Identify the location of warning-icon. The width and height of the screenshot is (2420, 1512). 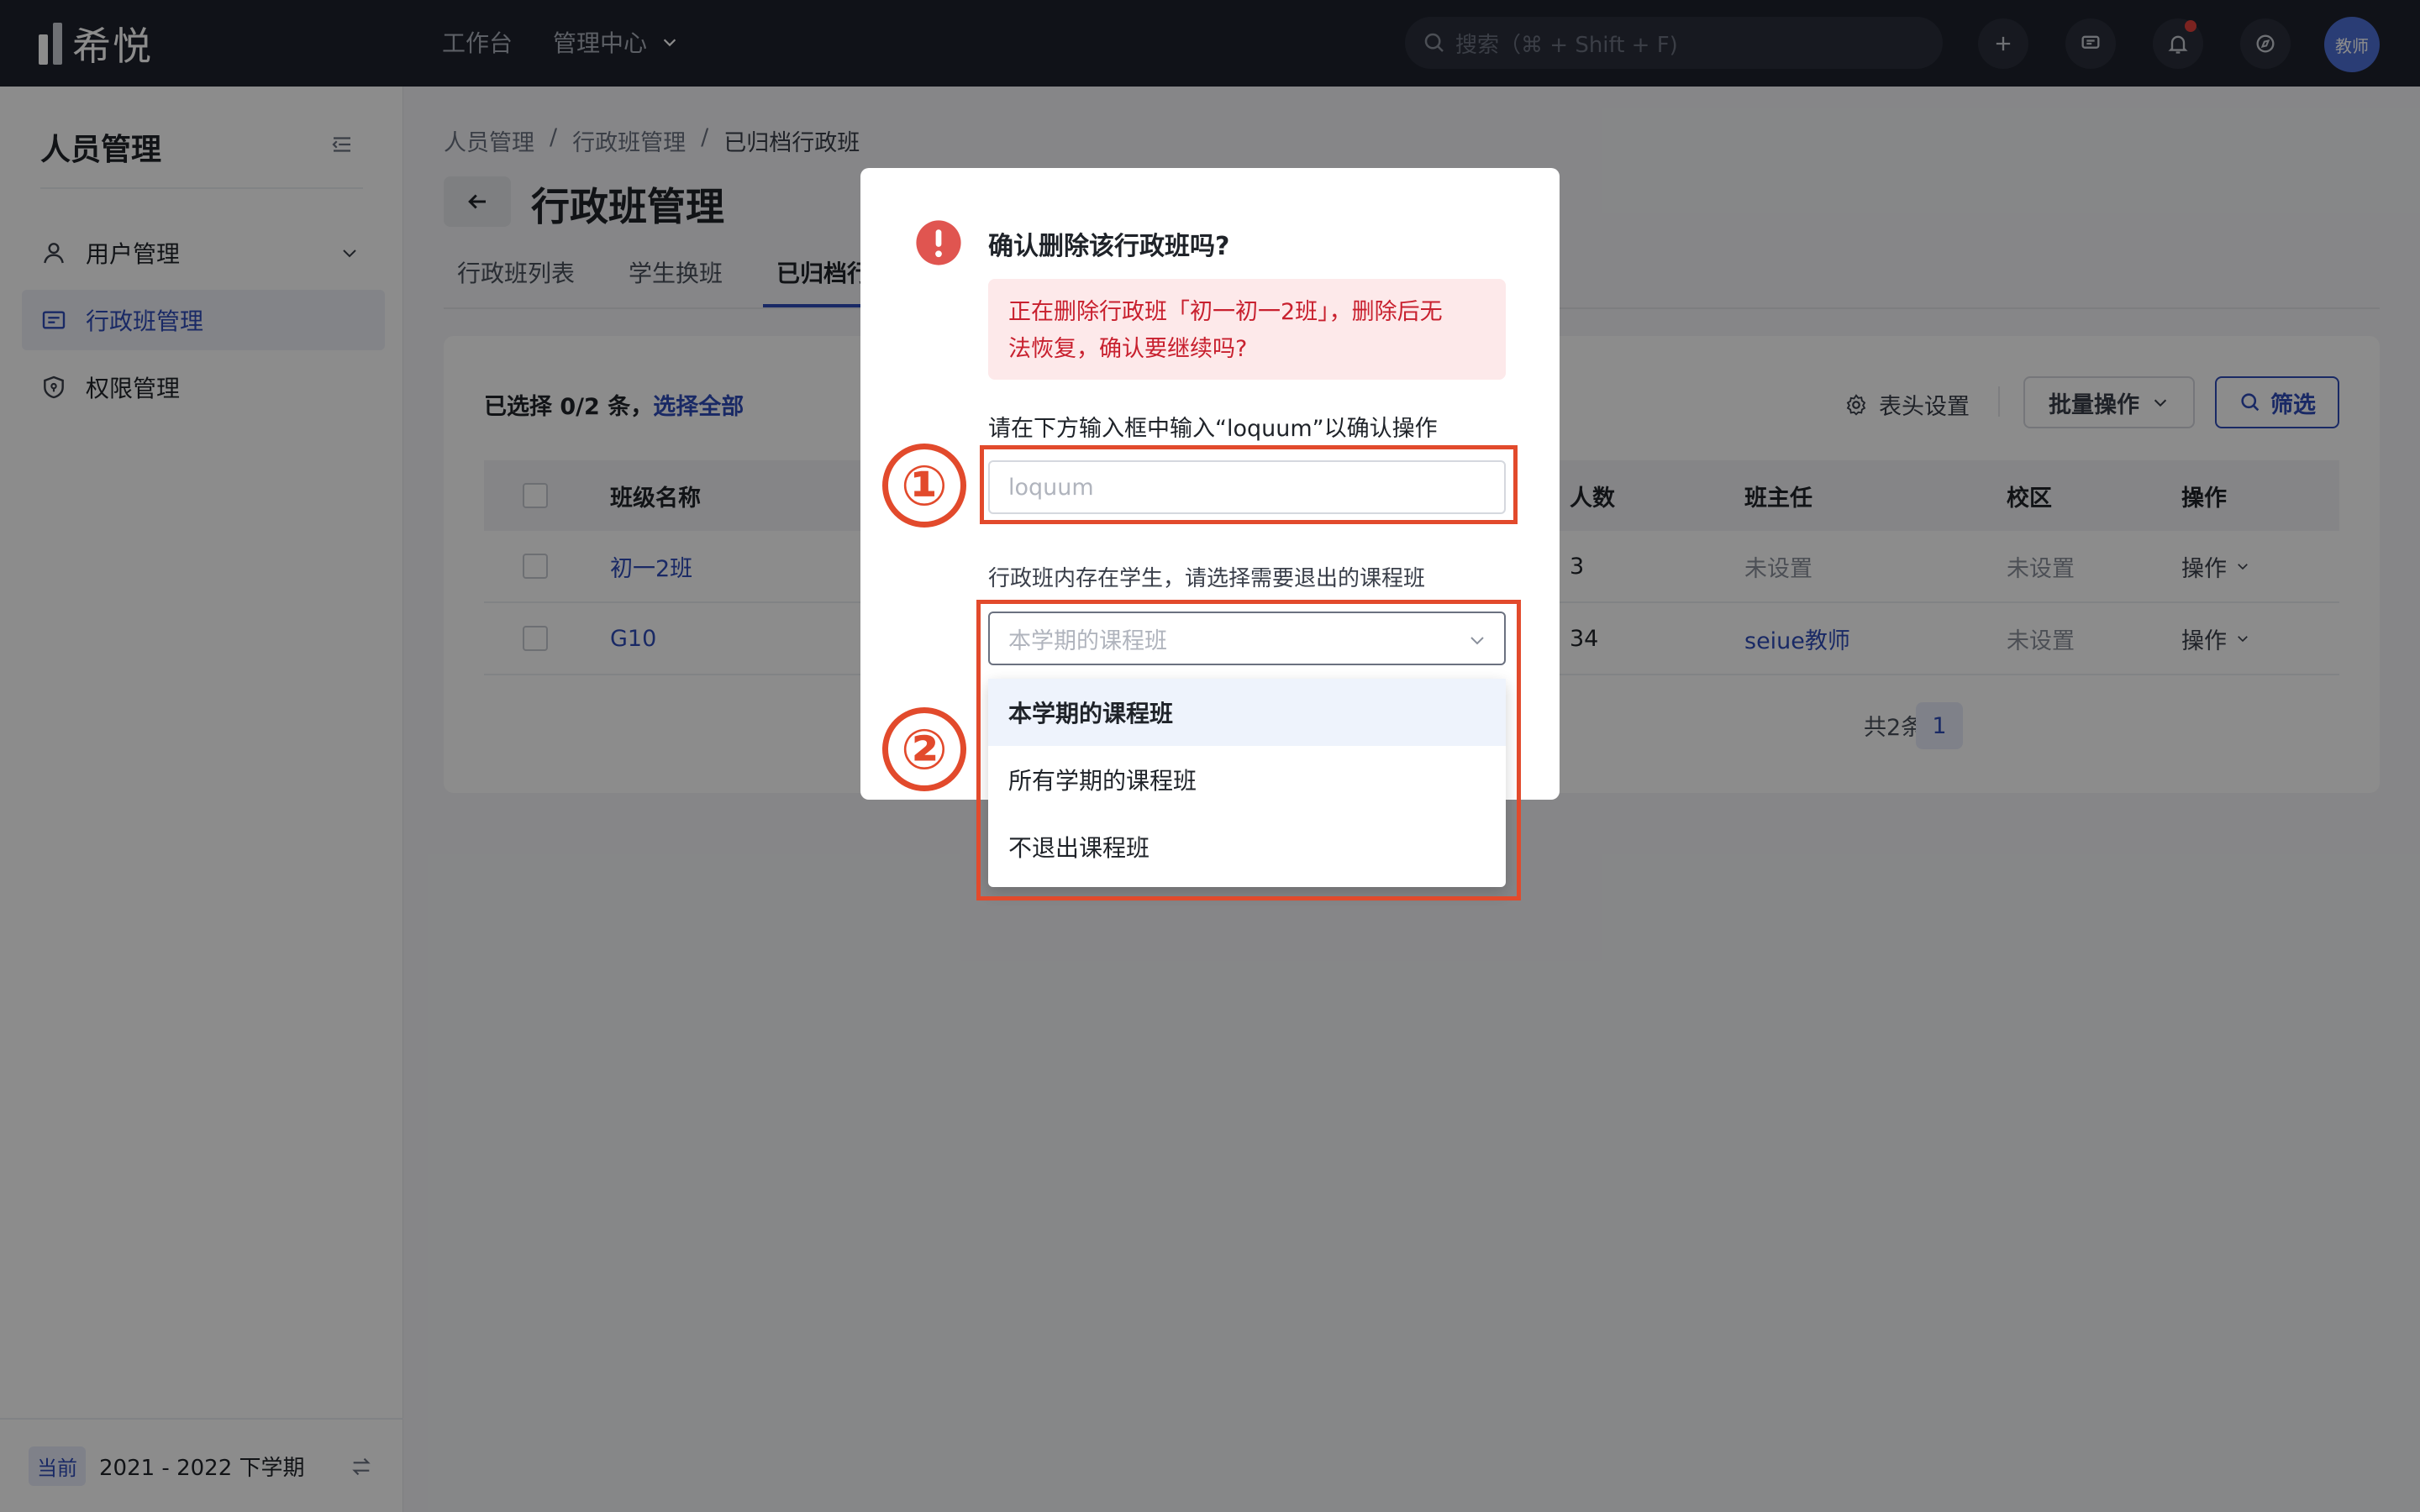
(938, 242).